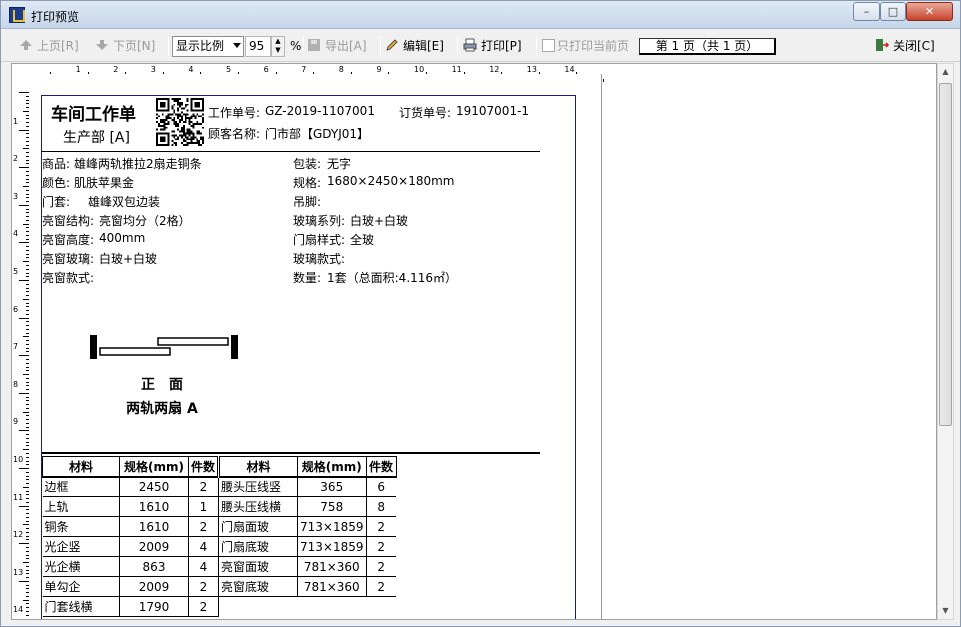  Describe the element at coordinates (229, 69) in the screenshot. I see `ruler-number: 5` at that location.